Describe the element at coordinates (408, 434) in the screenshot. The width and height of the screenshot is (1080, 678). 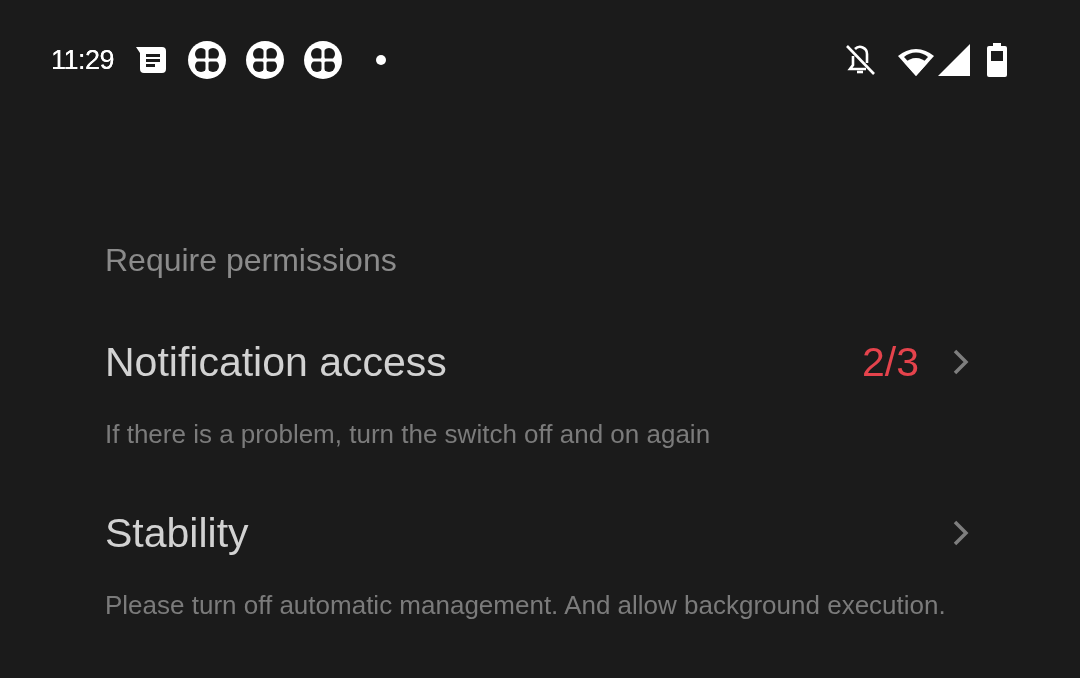
I see `setting-description: If there is a problem, turn the switch off and on again` at that location.